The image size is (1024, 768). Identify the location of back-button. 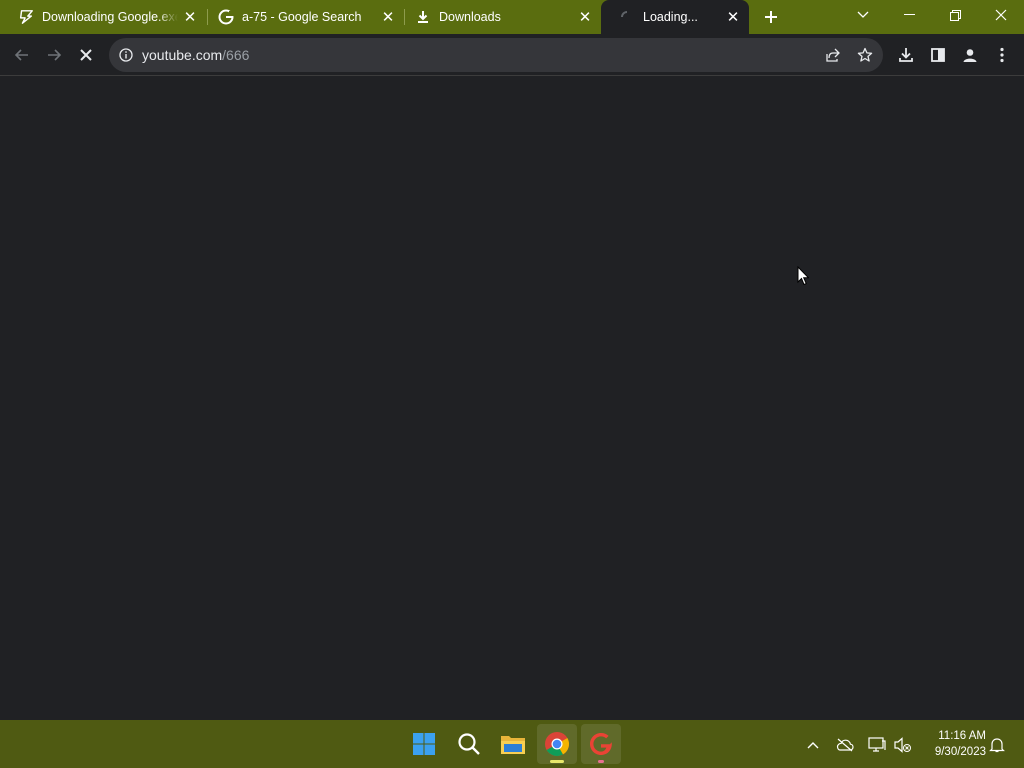
(22, 55).